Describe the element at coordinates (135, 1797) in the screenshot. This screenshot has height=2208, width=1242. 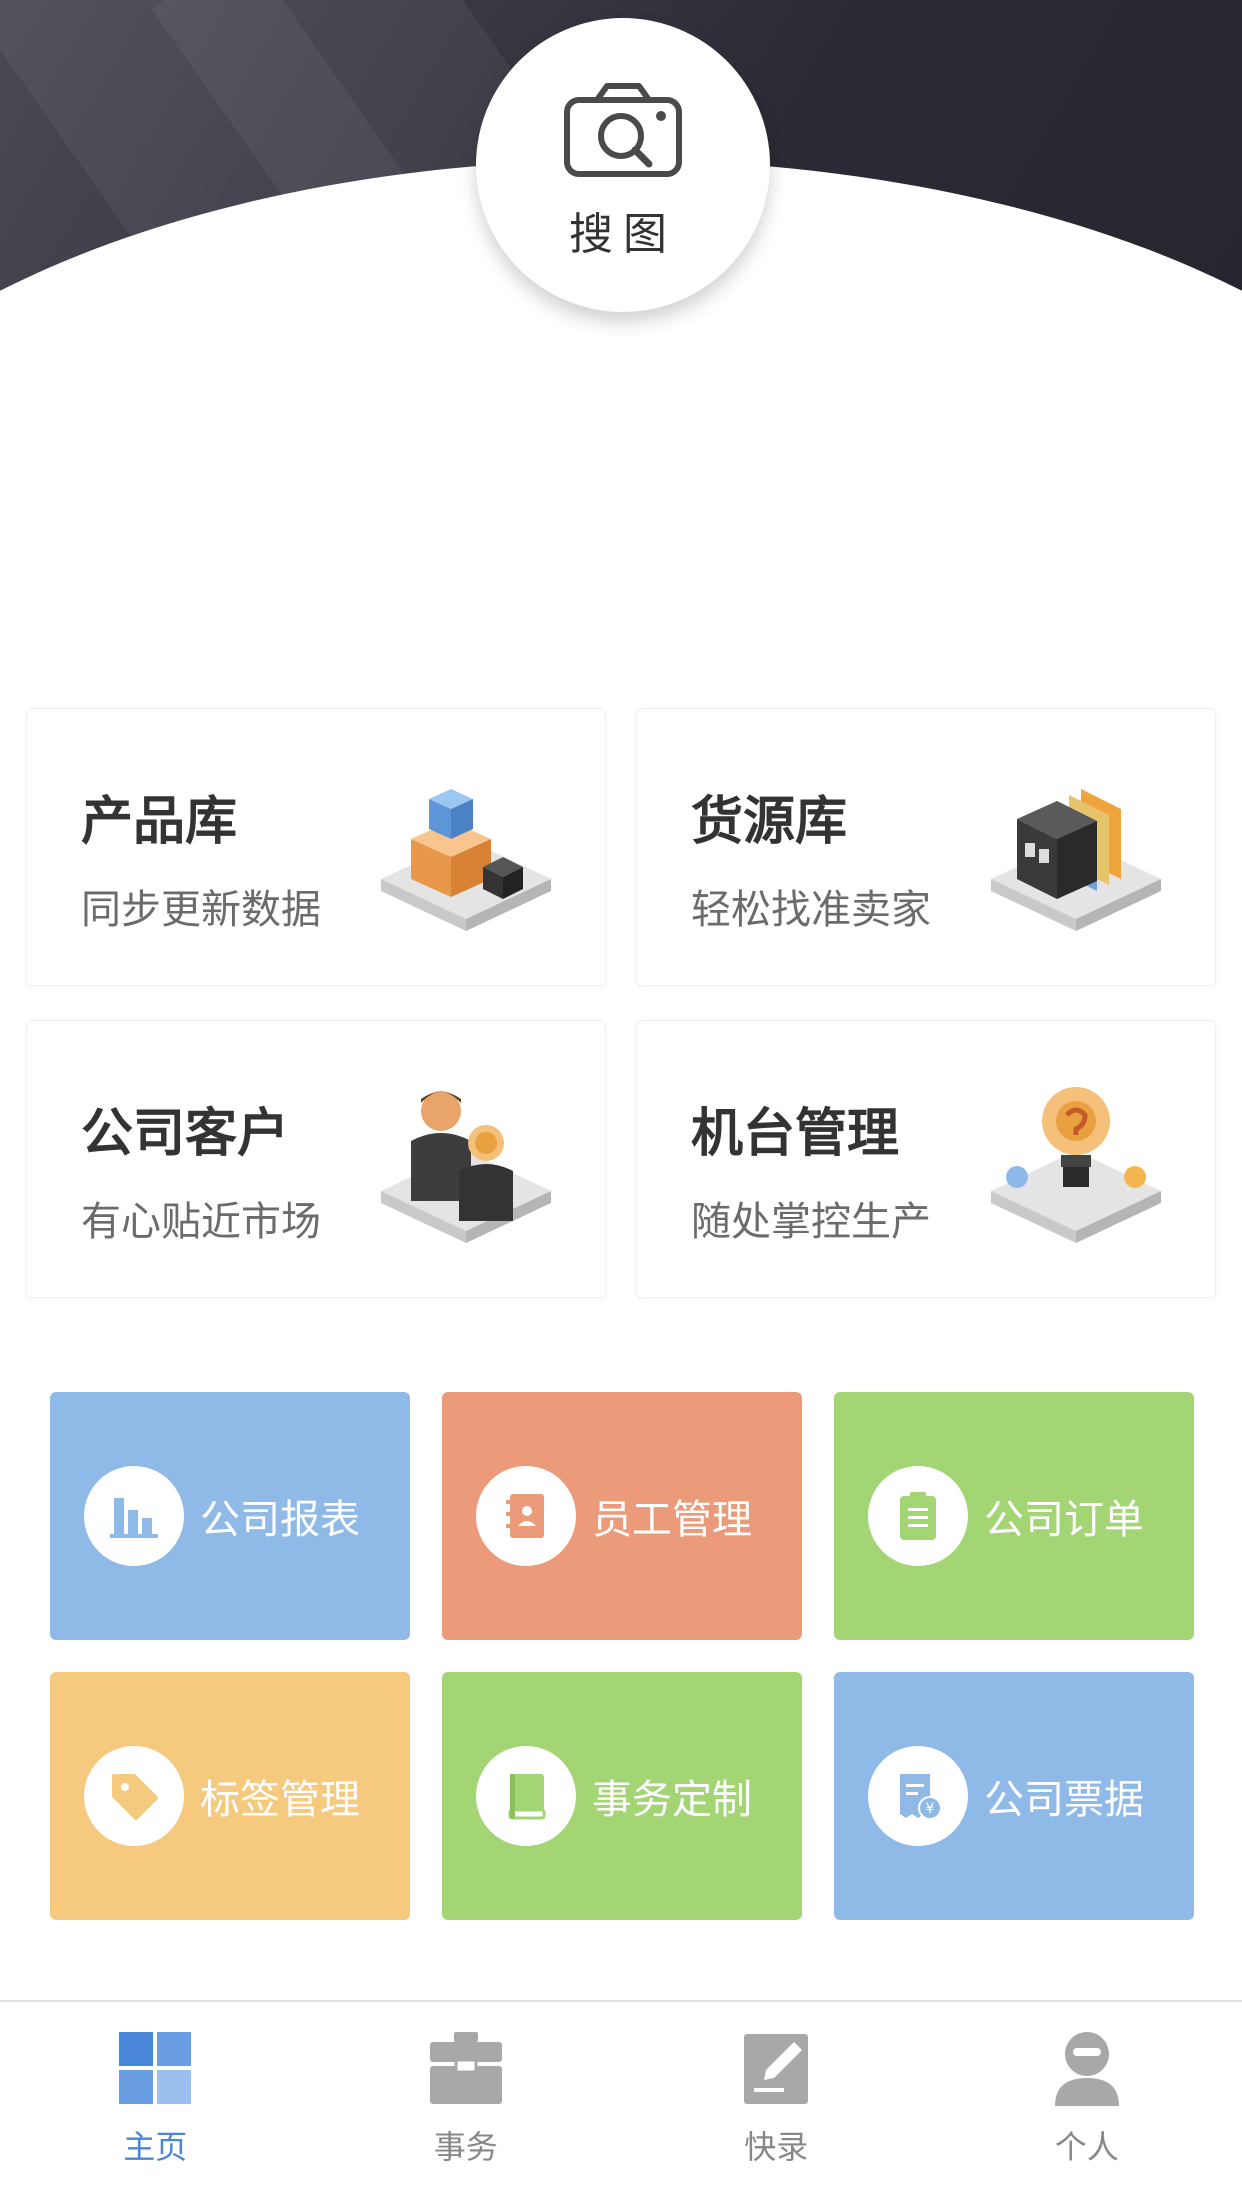
I see `tag-icon` at that location.